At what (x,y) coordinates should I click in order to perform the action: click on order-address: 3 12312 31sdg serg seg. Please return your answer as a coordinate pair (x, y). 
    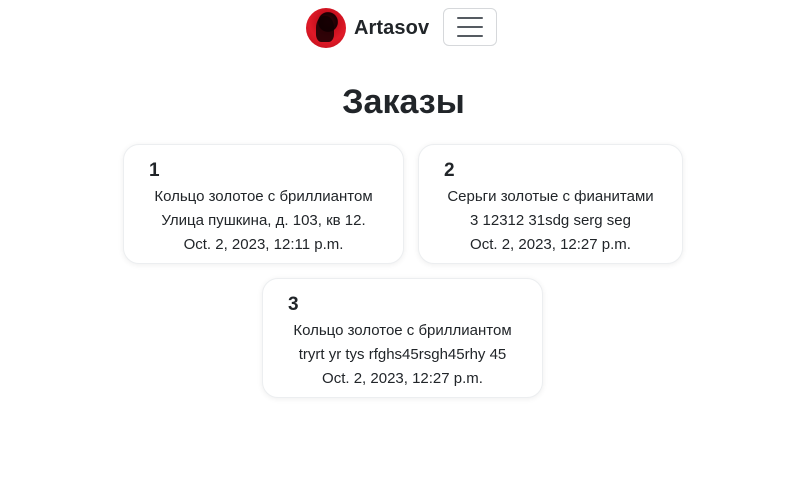
    Looking at the image, I should click on (550, 220).